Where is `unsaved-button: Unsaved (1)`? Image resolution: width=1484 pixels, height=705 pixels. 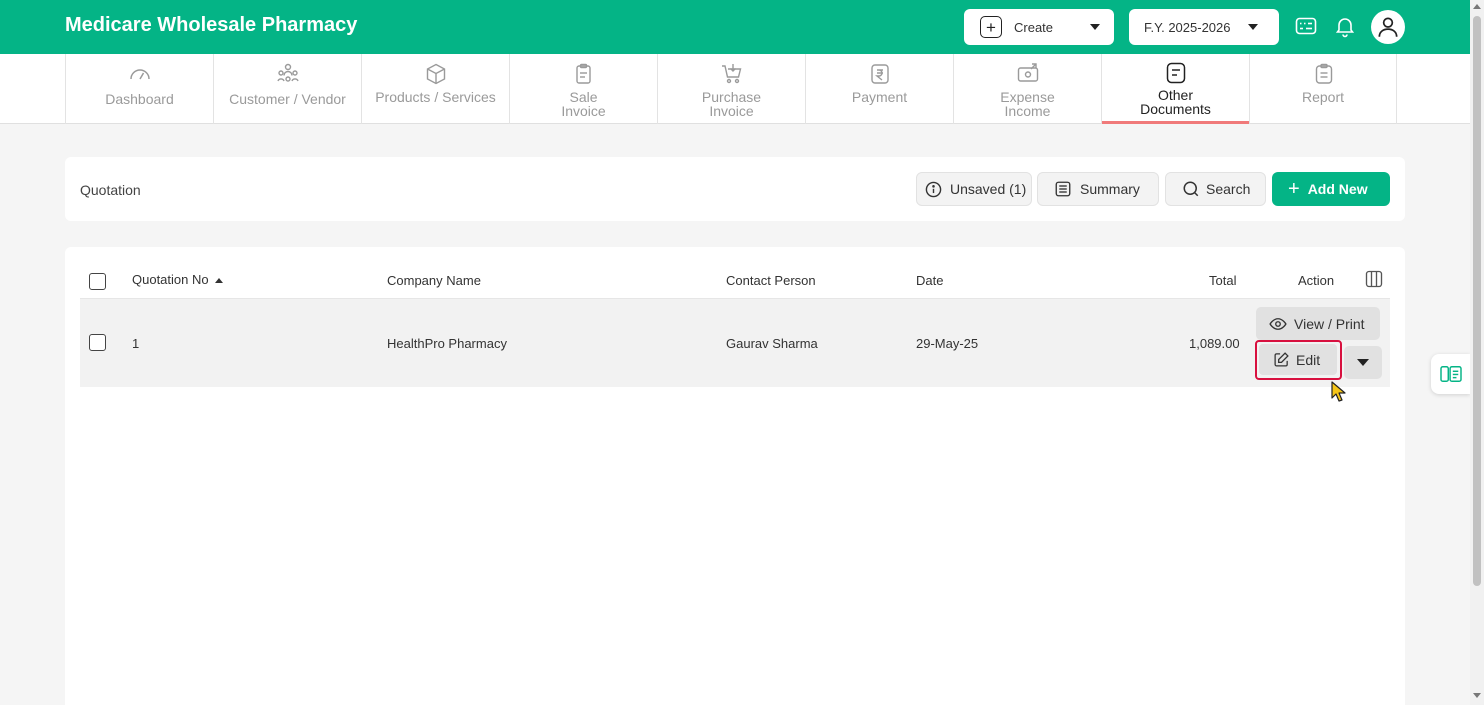 unsaved-button: Unsaved (1) is located at coordinates (974, 189).